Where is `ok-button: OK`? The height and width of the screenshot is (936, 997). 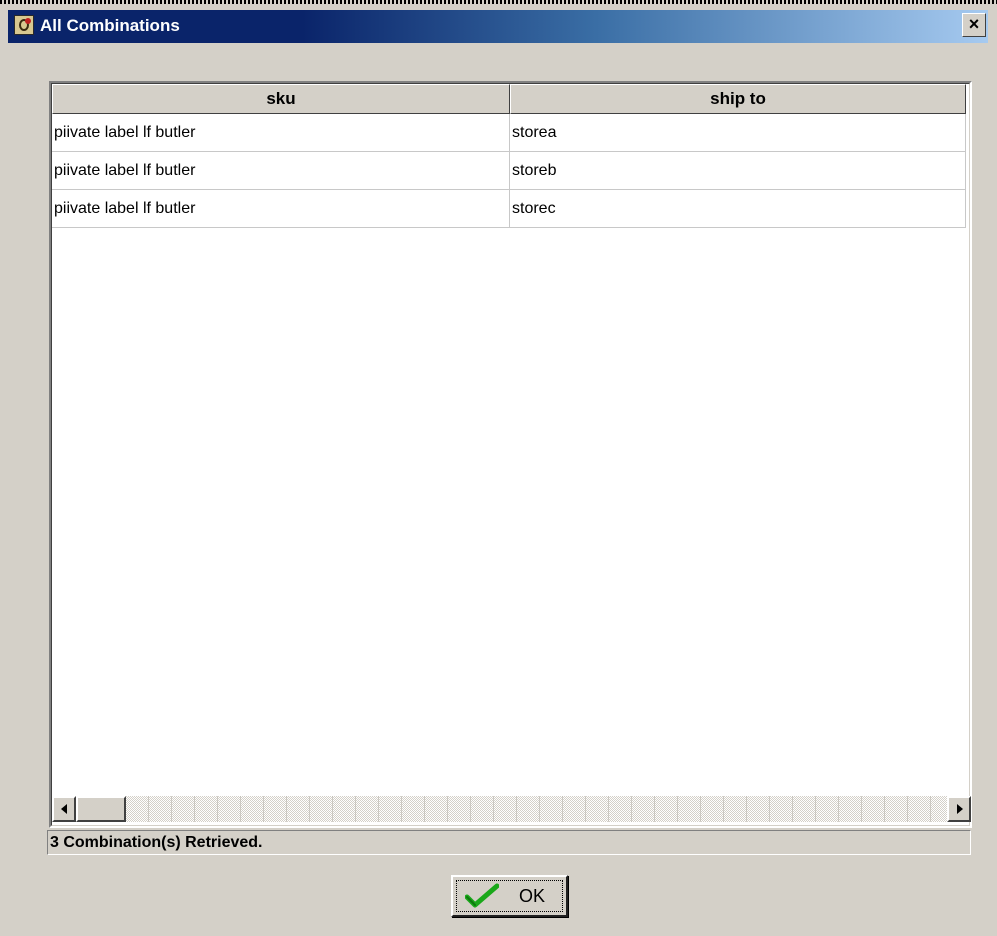
ok-button: OK is located at coordinates (509, 896).